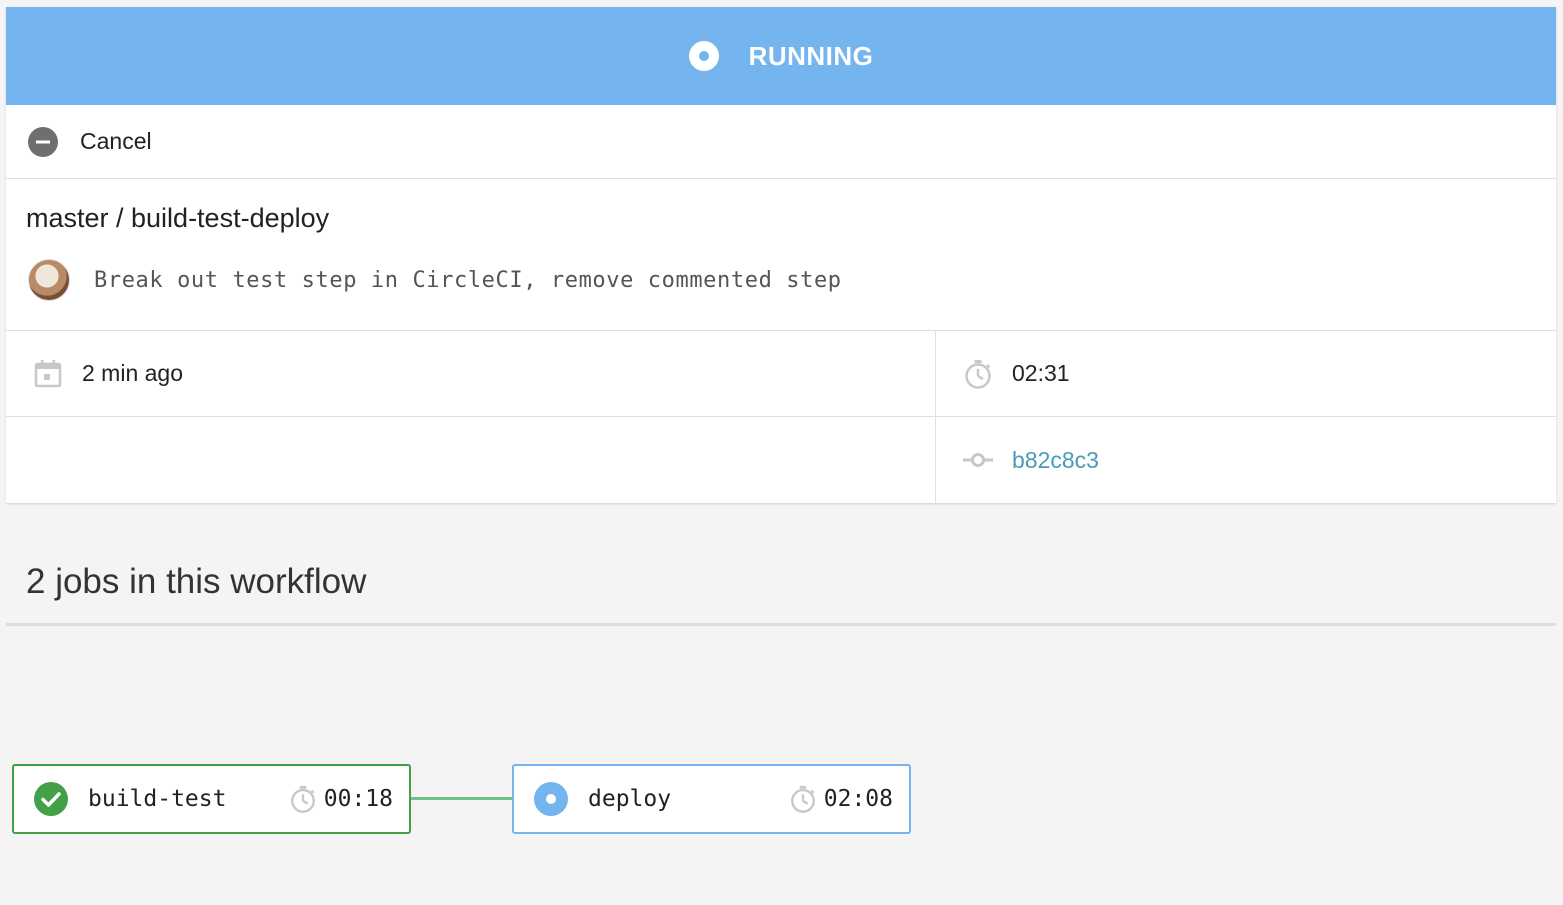  What do you see at coordinates (781, 624) in the screenshot?
I see `divider` at bounding box center [781, 624].